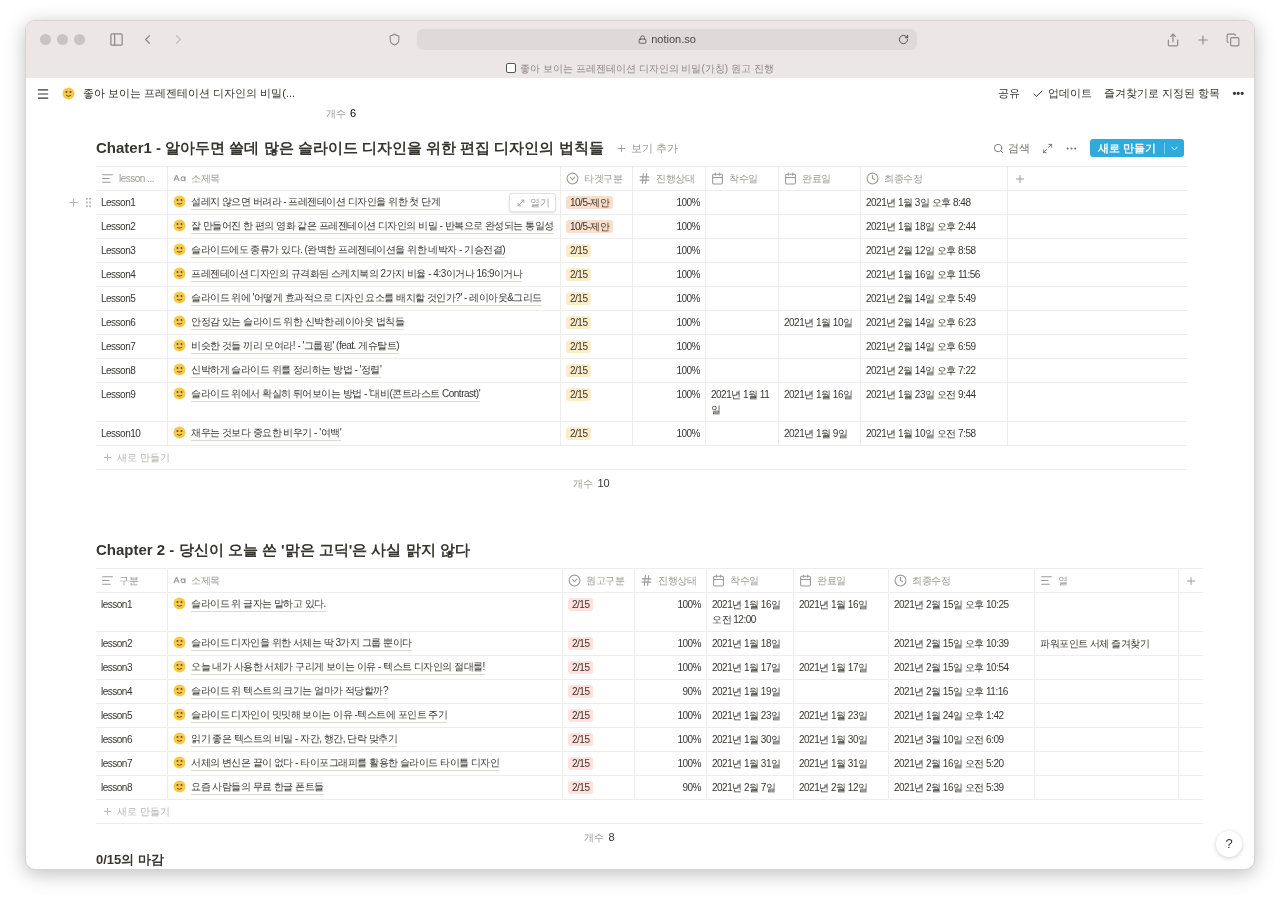 The width and height of the screenshot is (1280, 901). Describe the element at coordinates (949, 715) in the screenshot. I see `modified-cell: 2021년 1월 24일 오후 1:42` at that location.